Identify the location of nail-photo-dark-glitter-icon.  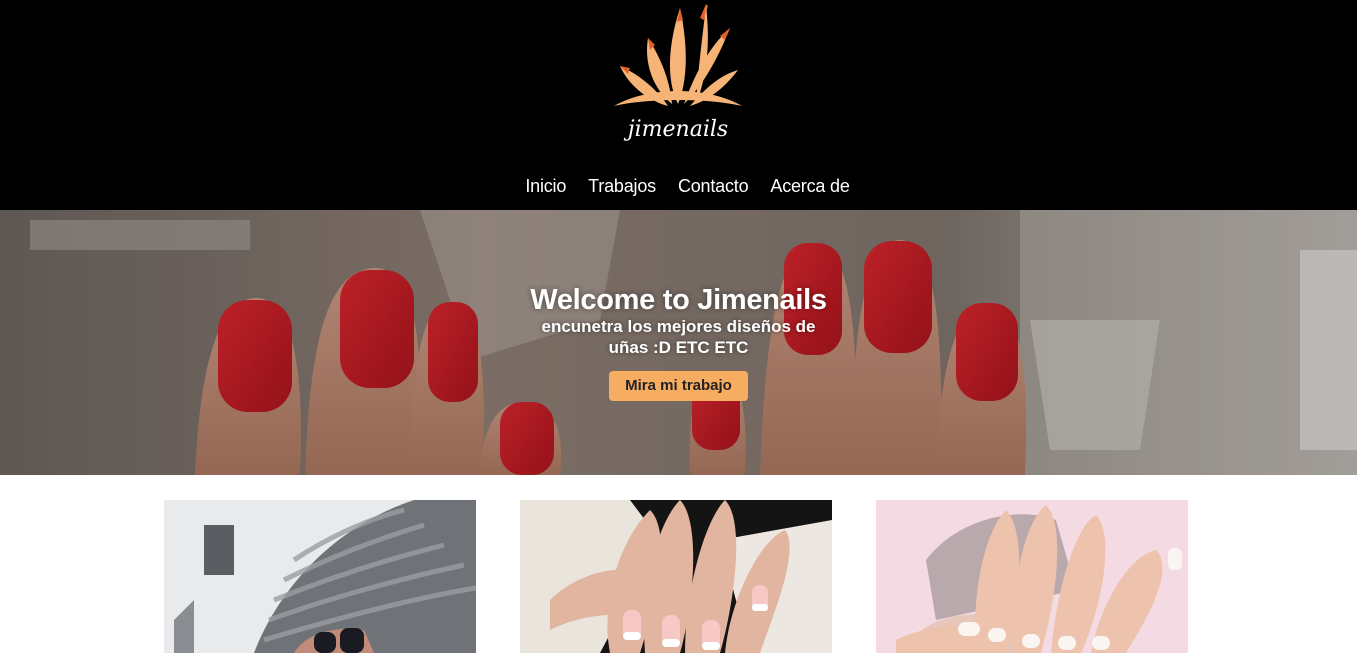
(320, 576).